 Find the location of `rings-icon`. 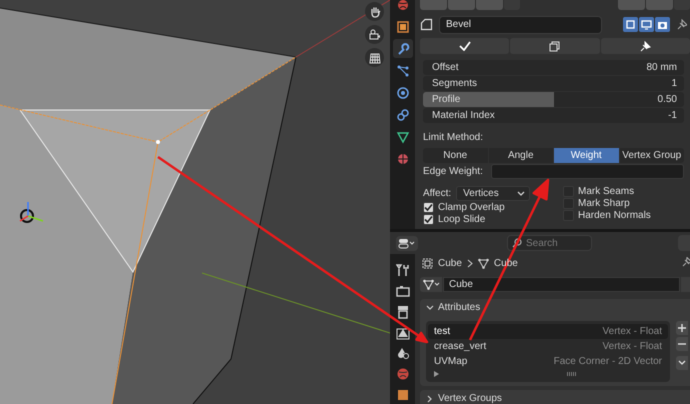

rings-icon is located at coordinates (403, 115).